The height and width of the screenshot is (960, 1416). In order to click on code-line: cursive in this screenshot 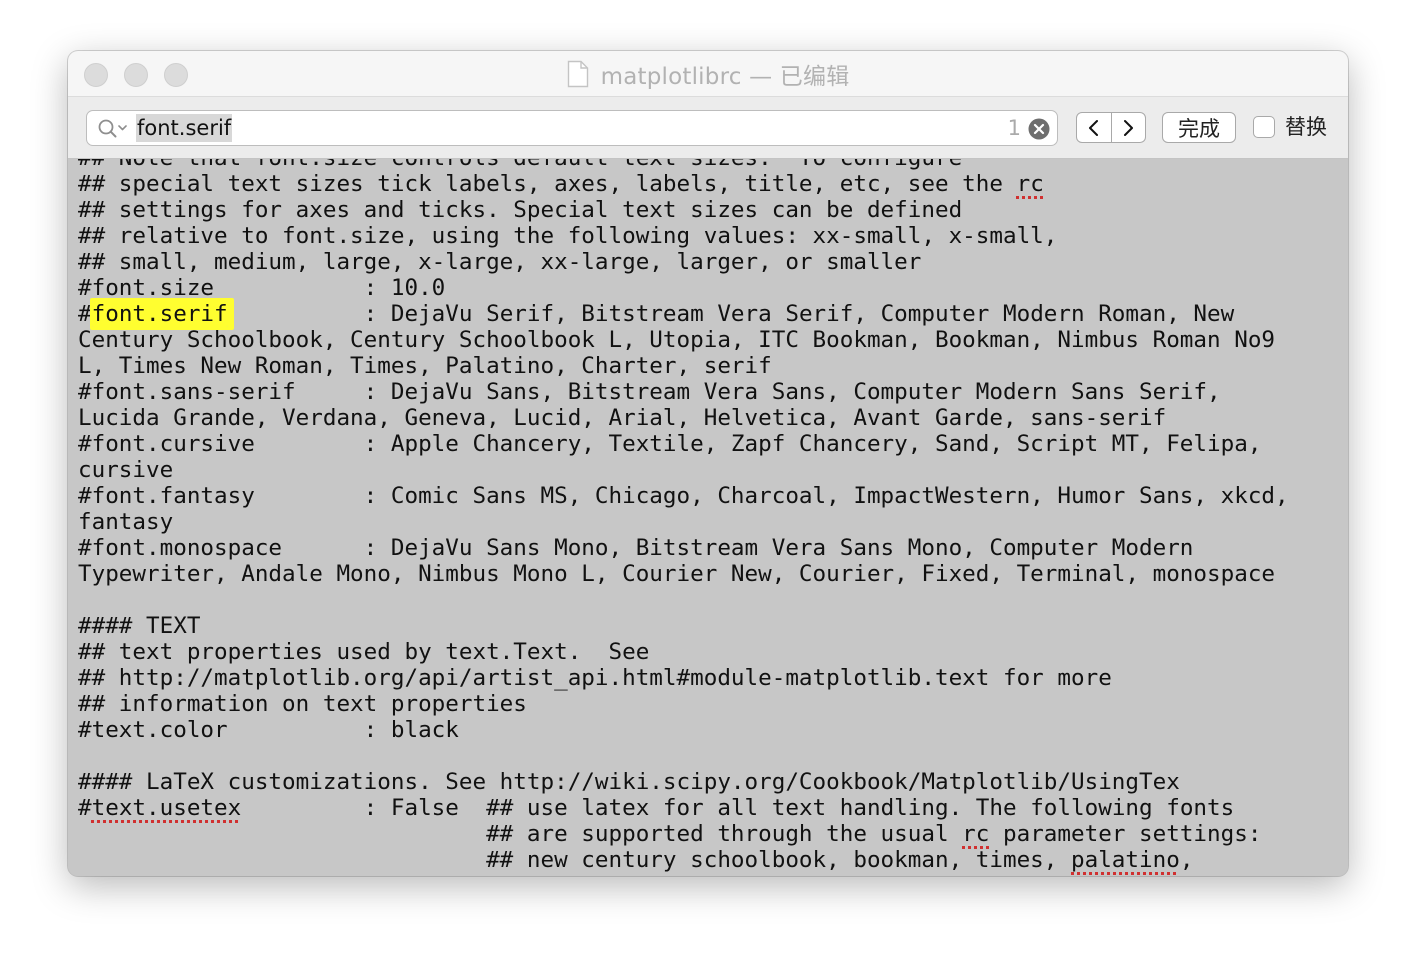, I will do `click(683, 470)`.